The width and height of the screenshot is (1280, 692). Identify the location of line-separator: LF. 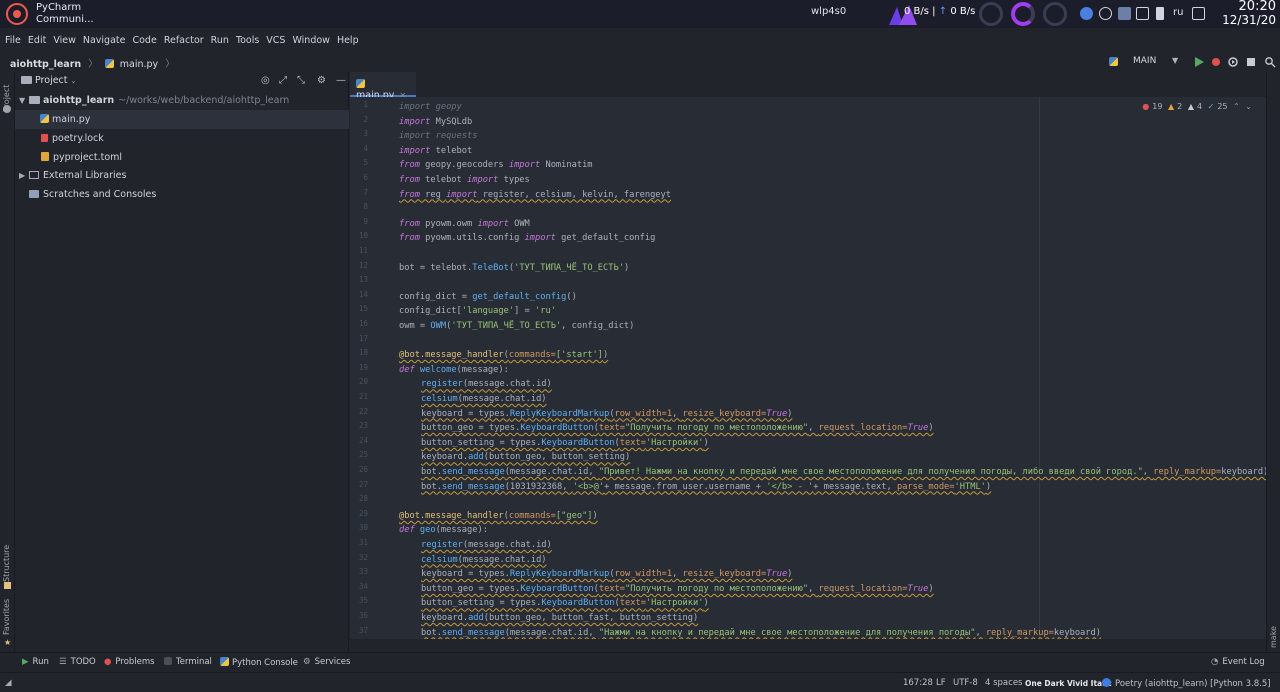
(941, 683).